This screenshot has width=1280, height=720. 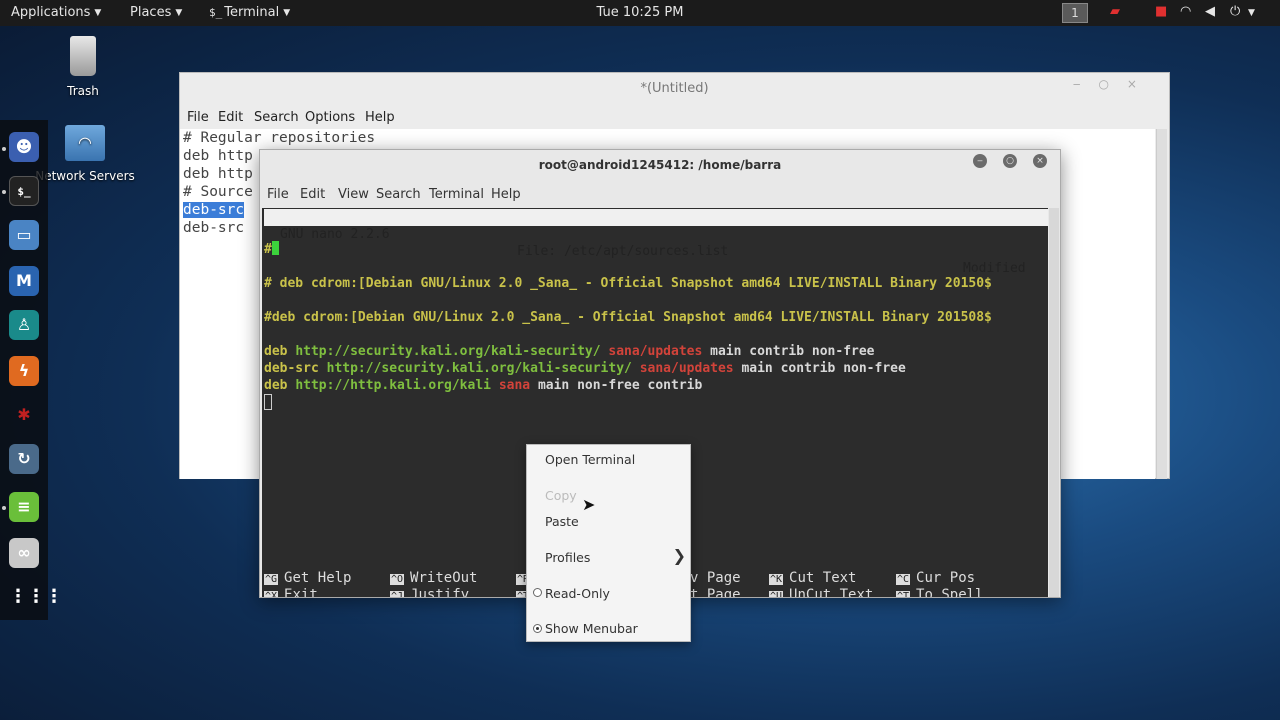 I want to click on trash-label: Trash, so click(x=83, y=91).